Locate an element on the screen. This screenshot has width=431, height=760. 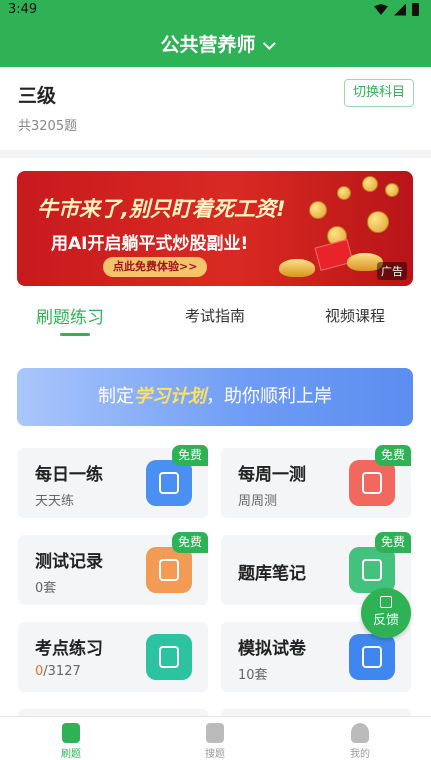
wifi-icon is located at coordinates (381, 9).